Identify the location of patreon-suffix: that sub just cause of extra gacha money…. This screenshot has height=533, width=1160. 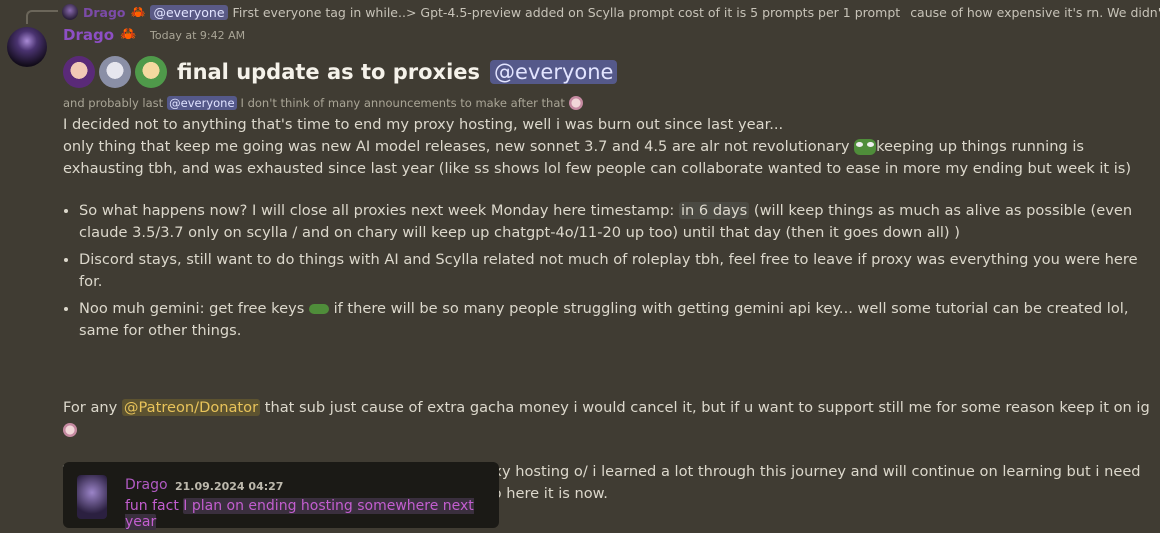
(707, 407).